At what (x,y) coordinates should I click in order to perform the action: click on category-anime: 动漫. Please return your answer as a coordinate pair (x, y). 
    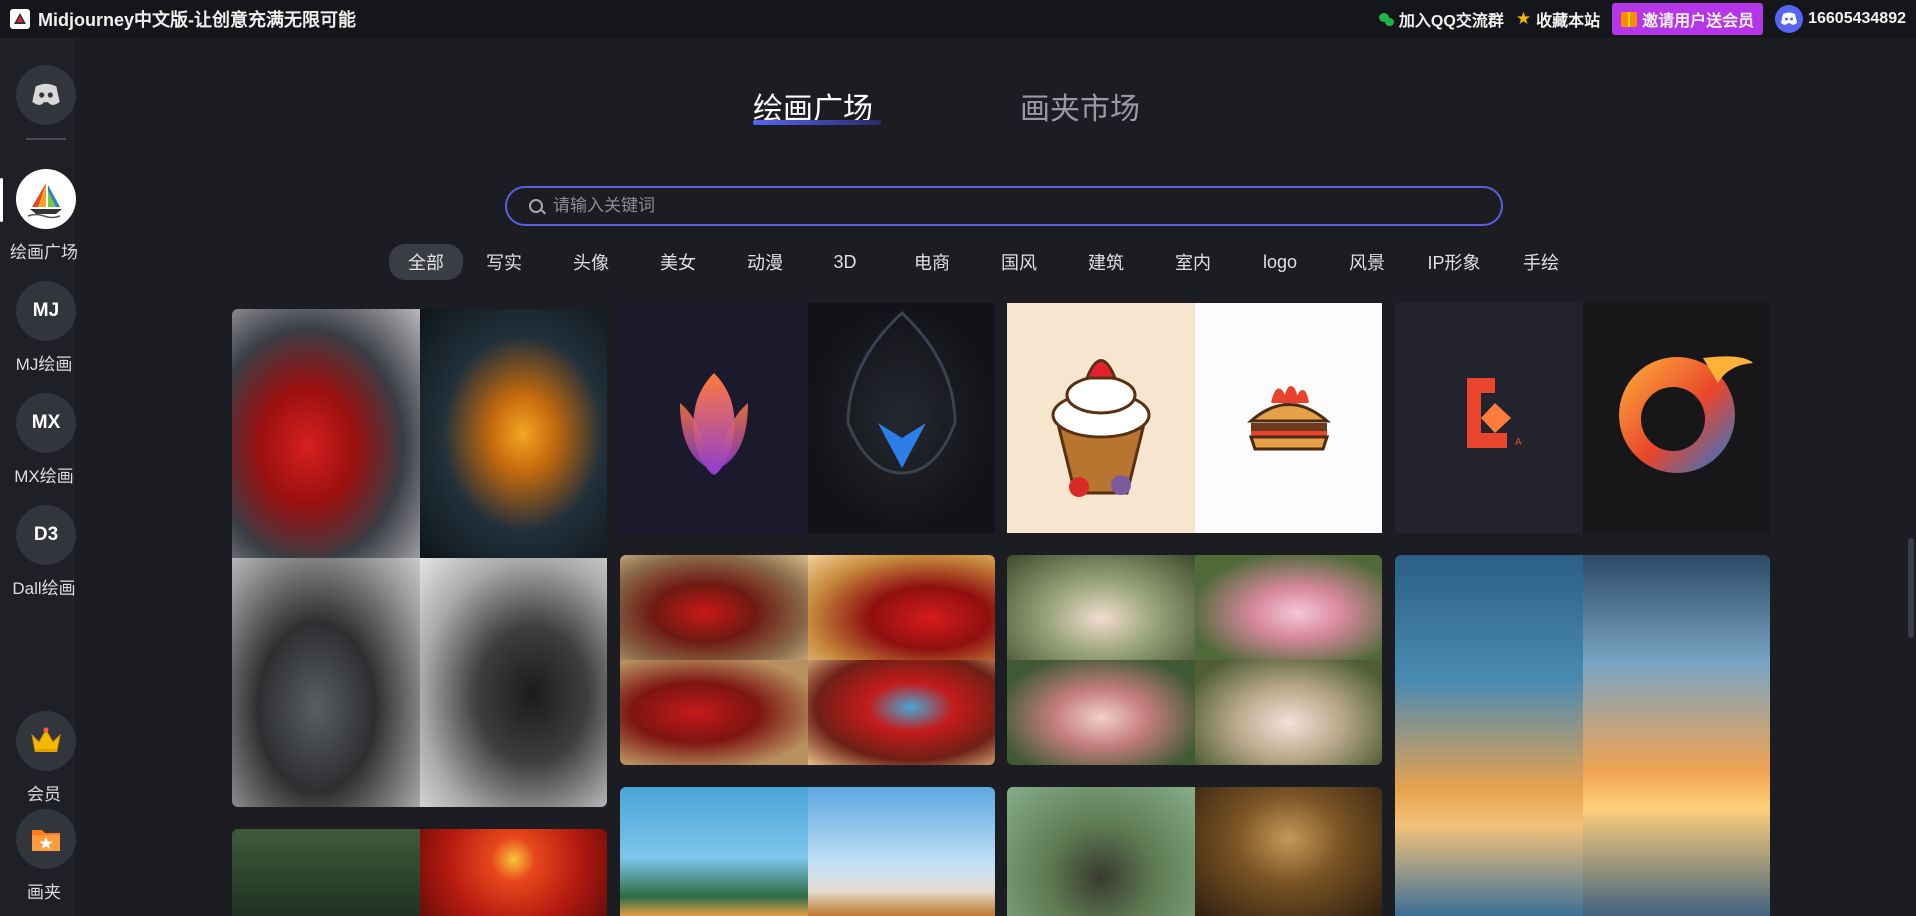
    Looking at the image, I should click on (765, 262).